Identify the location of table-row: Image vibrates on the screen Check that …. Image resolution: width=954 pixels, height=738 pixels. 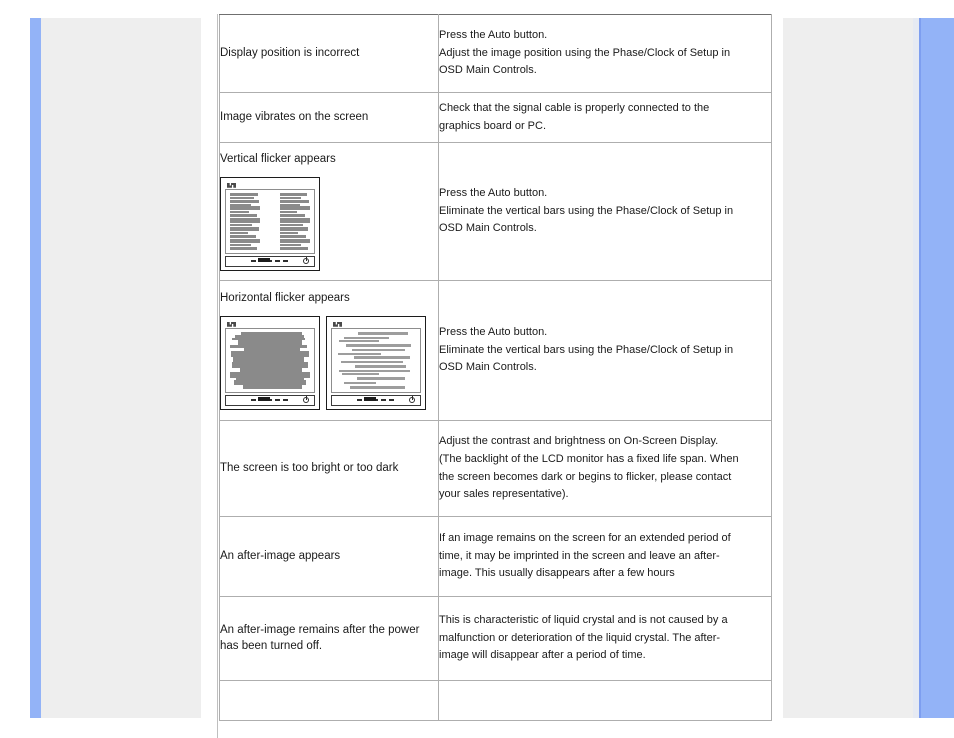
(495, 117).